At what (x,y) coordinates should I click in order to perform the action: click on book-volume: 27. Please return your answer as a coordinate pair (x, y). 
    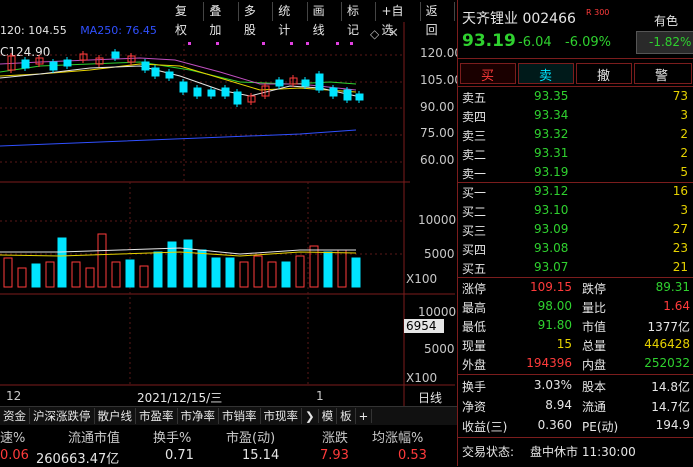
    Looking at the image, I should click on (680, 229).